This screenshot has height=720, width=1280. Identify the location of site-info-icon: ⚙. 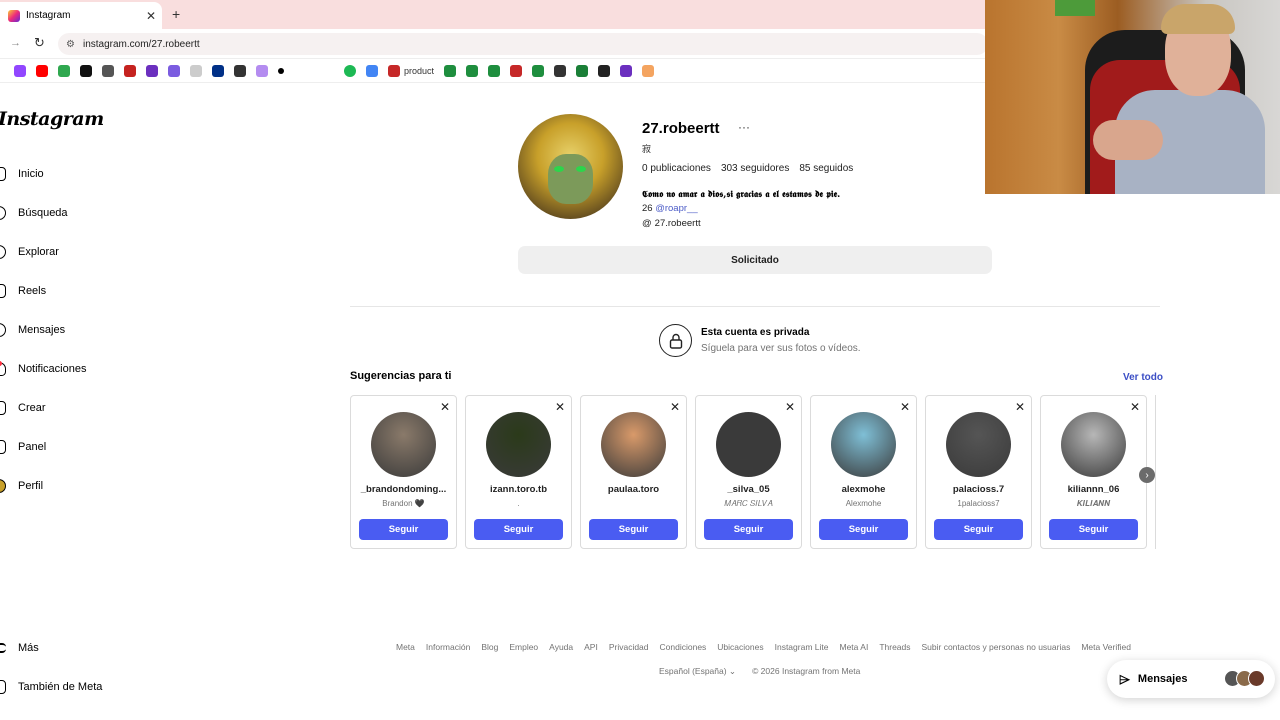
(70, 44).